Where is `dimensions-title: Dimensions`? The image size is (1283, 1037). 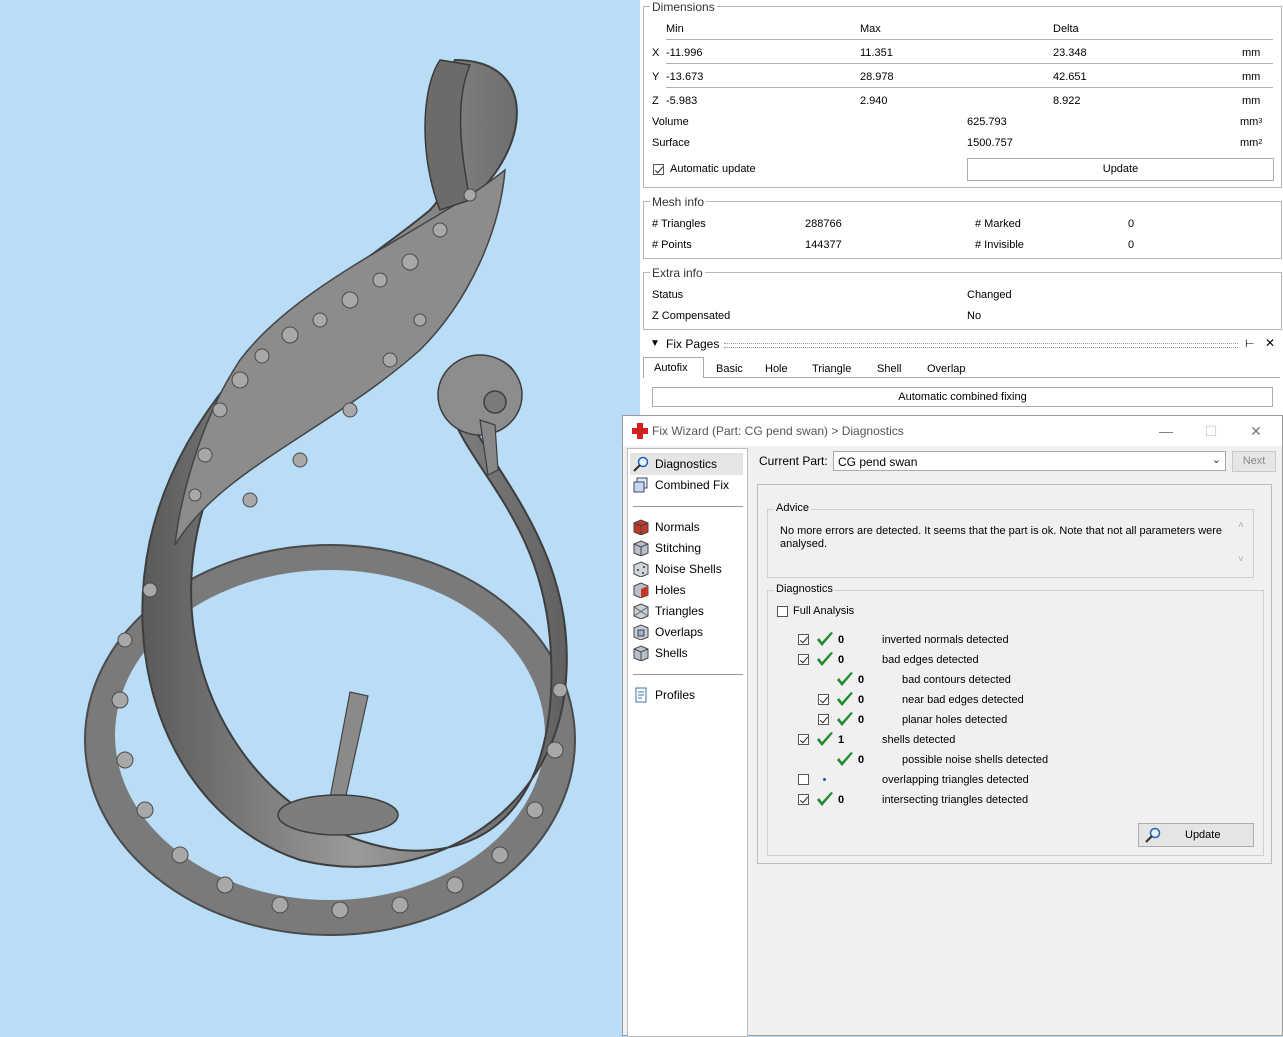 dimensions-title: Dimensions is located at coordinates (683, 7).